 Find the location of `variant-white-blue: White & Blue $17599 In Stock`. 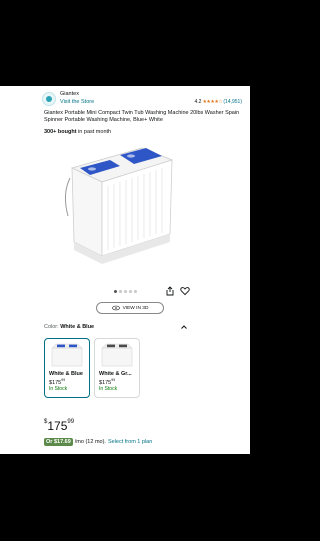

variant-white-blue: White & Blue $17599 In Stock is located at coordinates (67, 368).